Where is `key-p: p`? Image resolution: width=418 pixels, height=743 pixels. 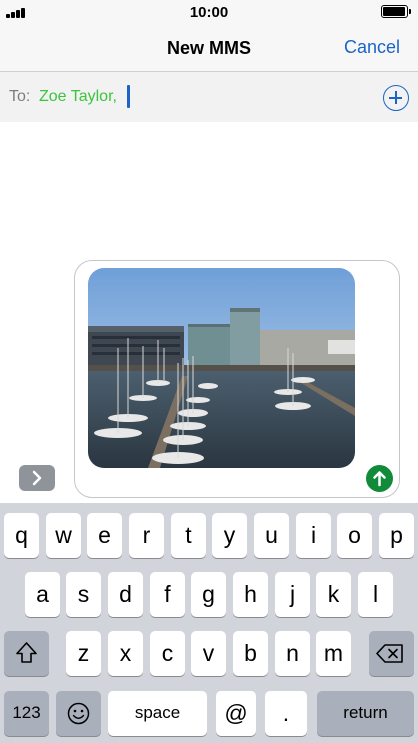 key-p: p is located at coordinates (396, 535).